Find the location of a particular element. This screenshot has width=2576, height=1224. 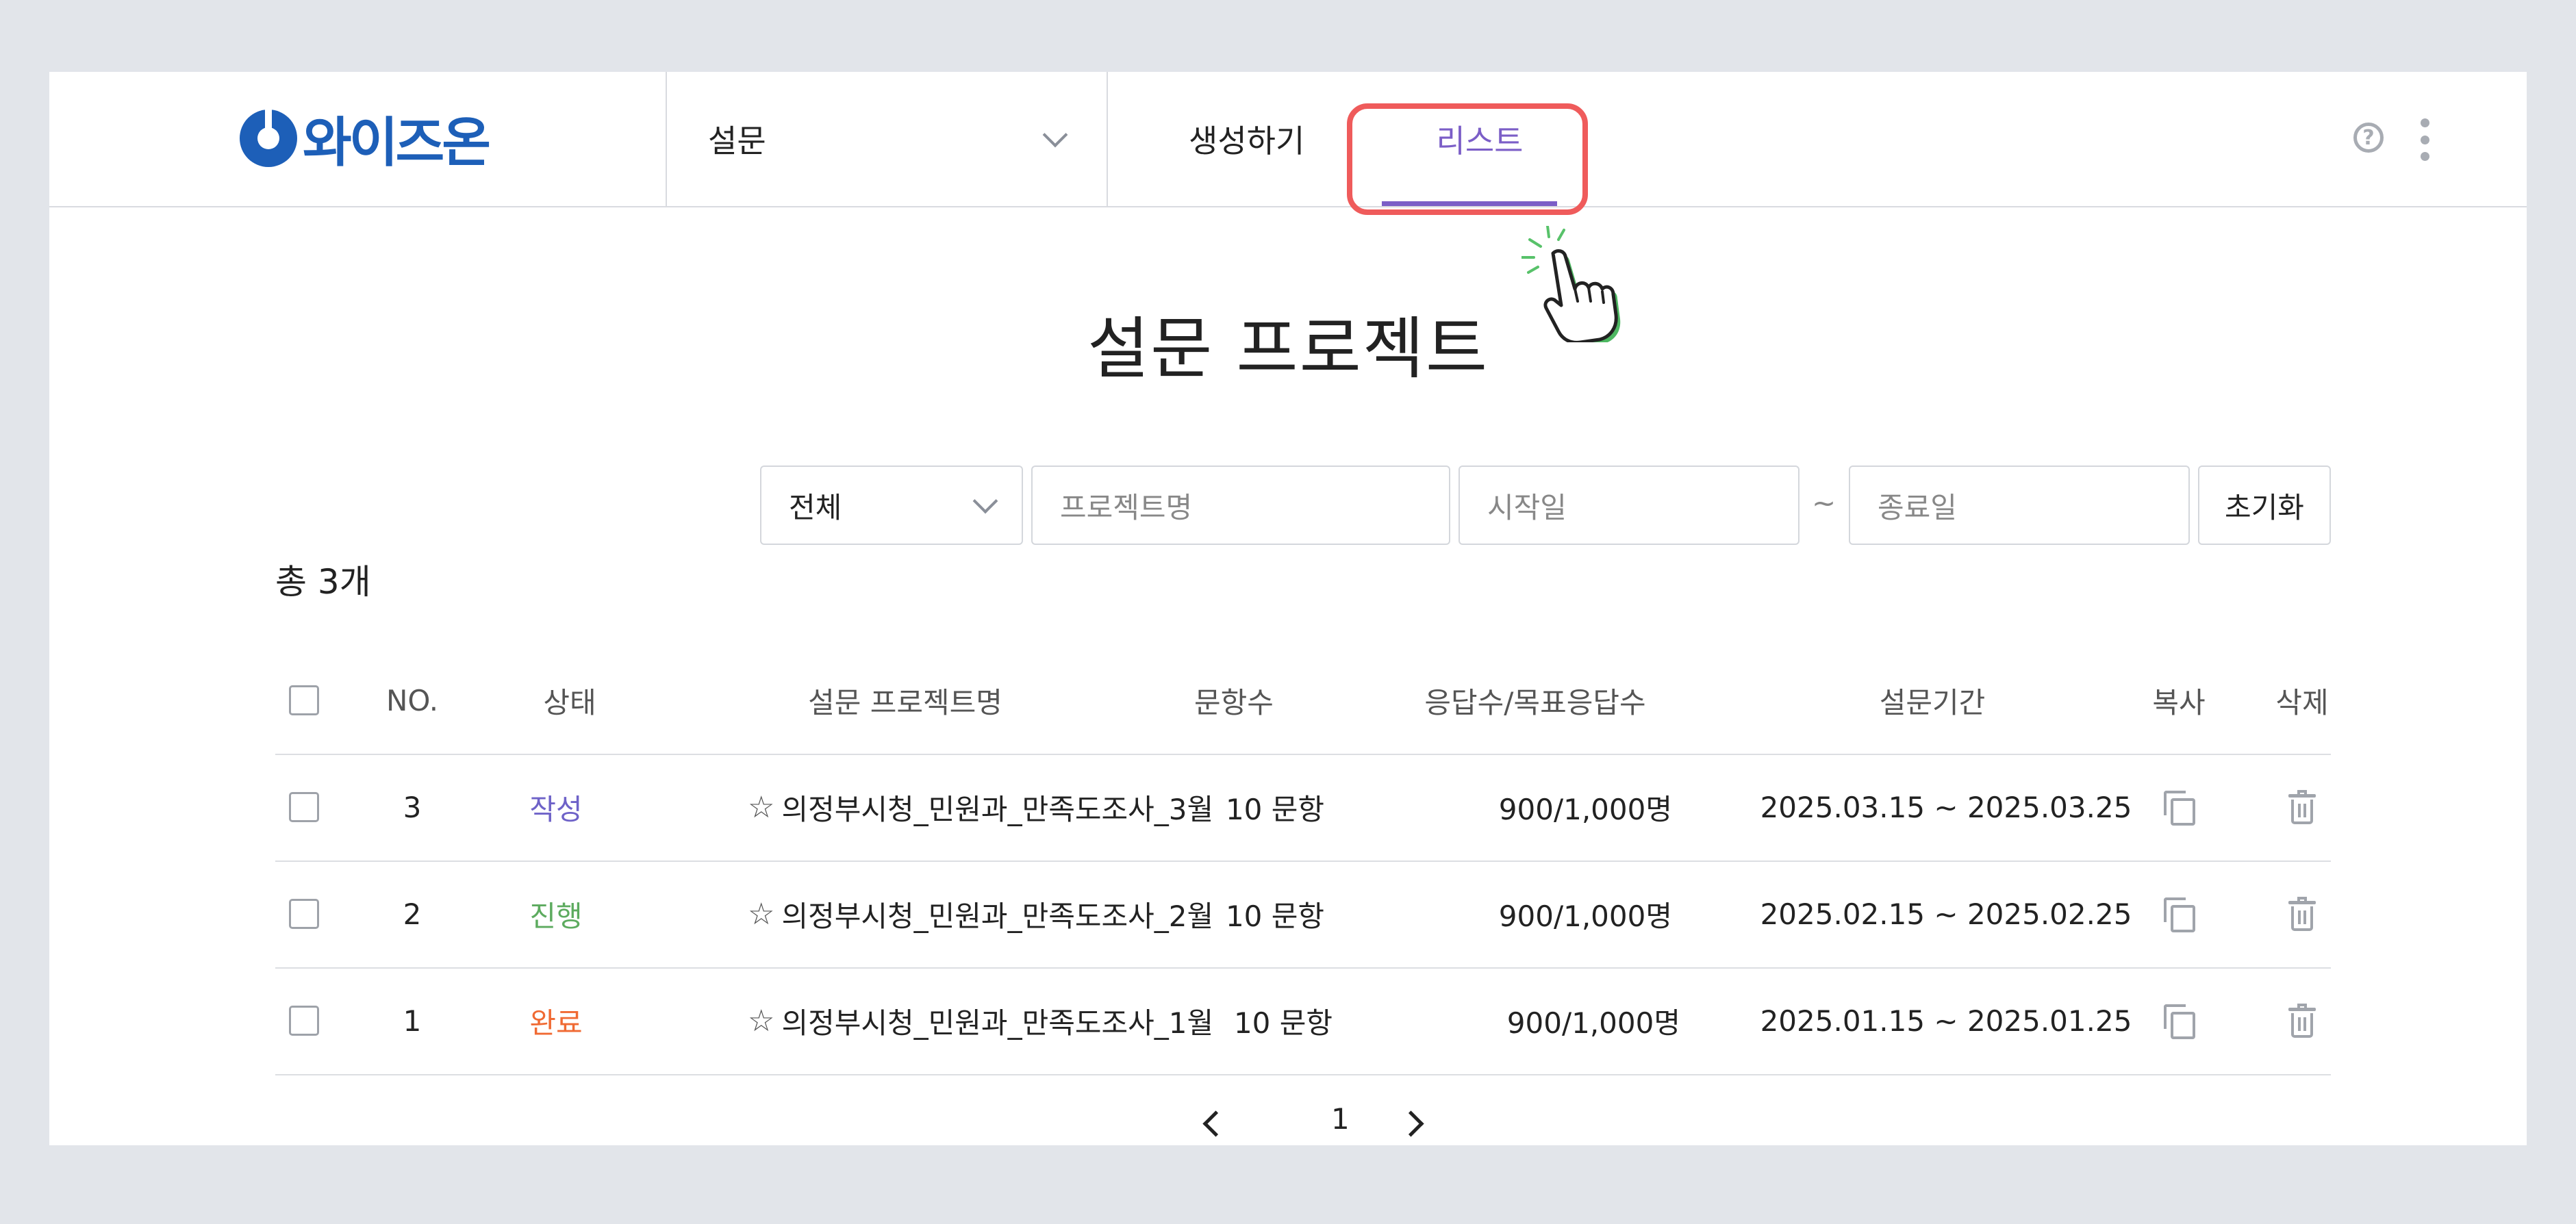

logo-text: 와이즈온 is located at coordinates (397, 143).